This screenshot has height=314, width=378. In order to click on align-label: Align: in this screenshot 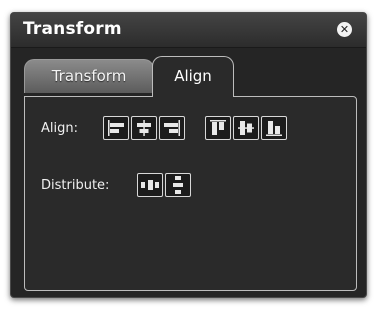, I will do `click(59, 128)`.